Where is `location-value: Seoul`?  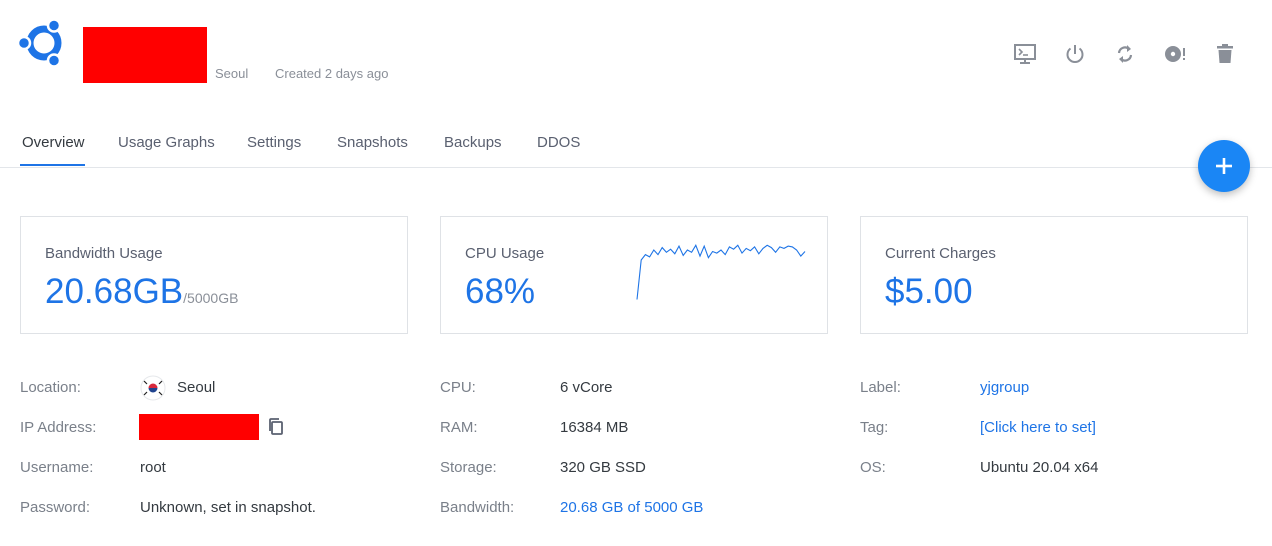
location-value: Seoul is located at coordinates (196, 387).